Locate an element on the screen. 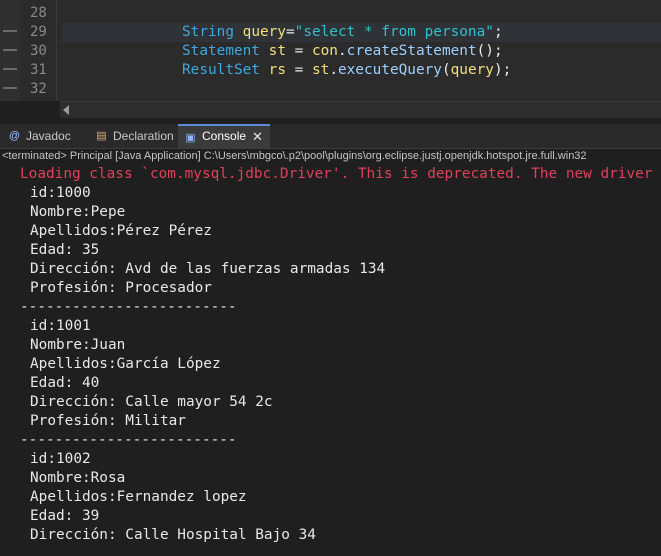 This screenshot has width=661, height=556. line-number: 28 is located at coordinates (38, 13).